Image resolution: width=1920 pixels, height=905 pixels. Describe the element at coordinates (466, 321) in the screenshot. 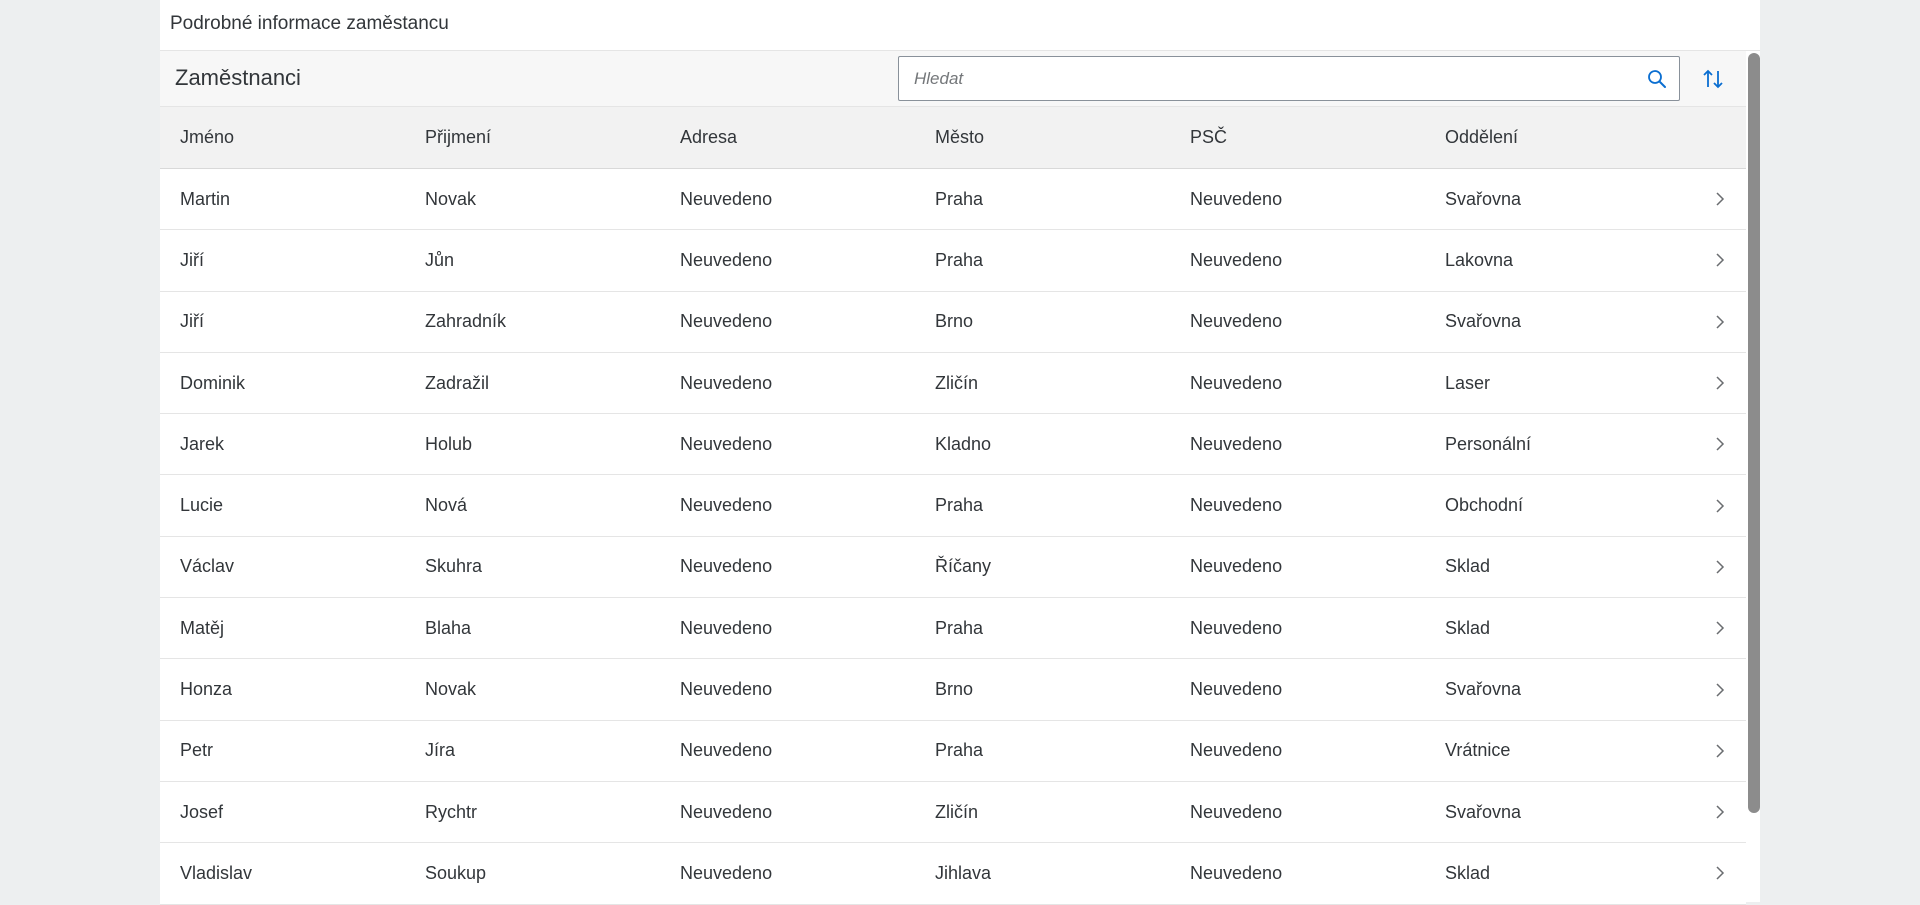

I see `table-cell: Zahradník` at that location.